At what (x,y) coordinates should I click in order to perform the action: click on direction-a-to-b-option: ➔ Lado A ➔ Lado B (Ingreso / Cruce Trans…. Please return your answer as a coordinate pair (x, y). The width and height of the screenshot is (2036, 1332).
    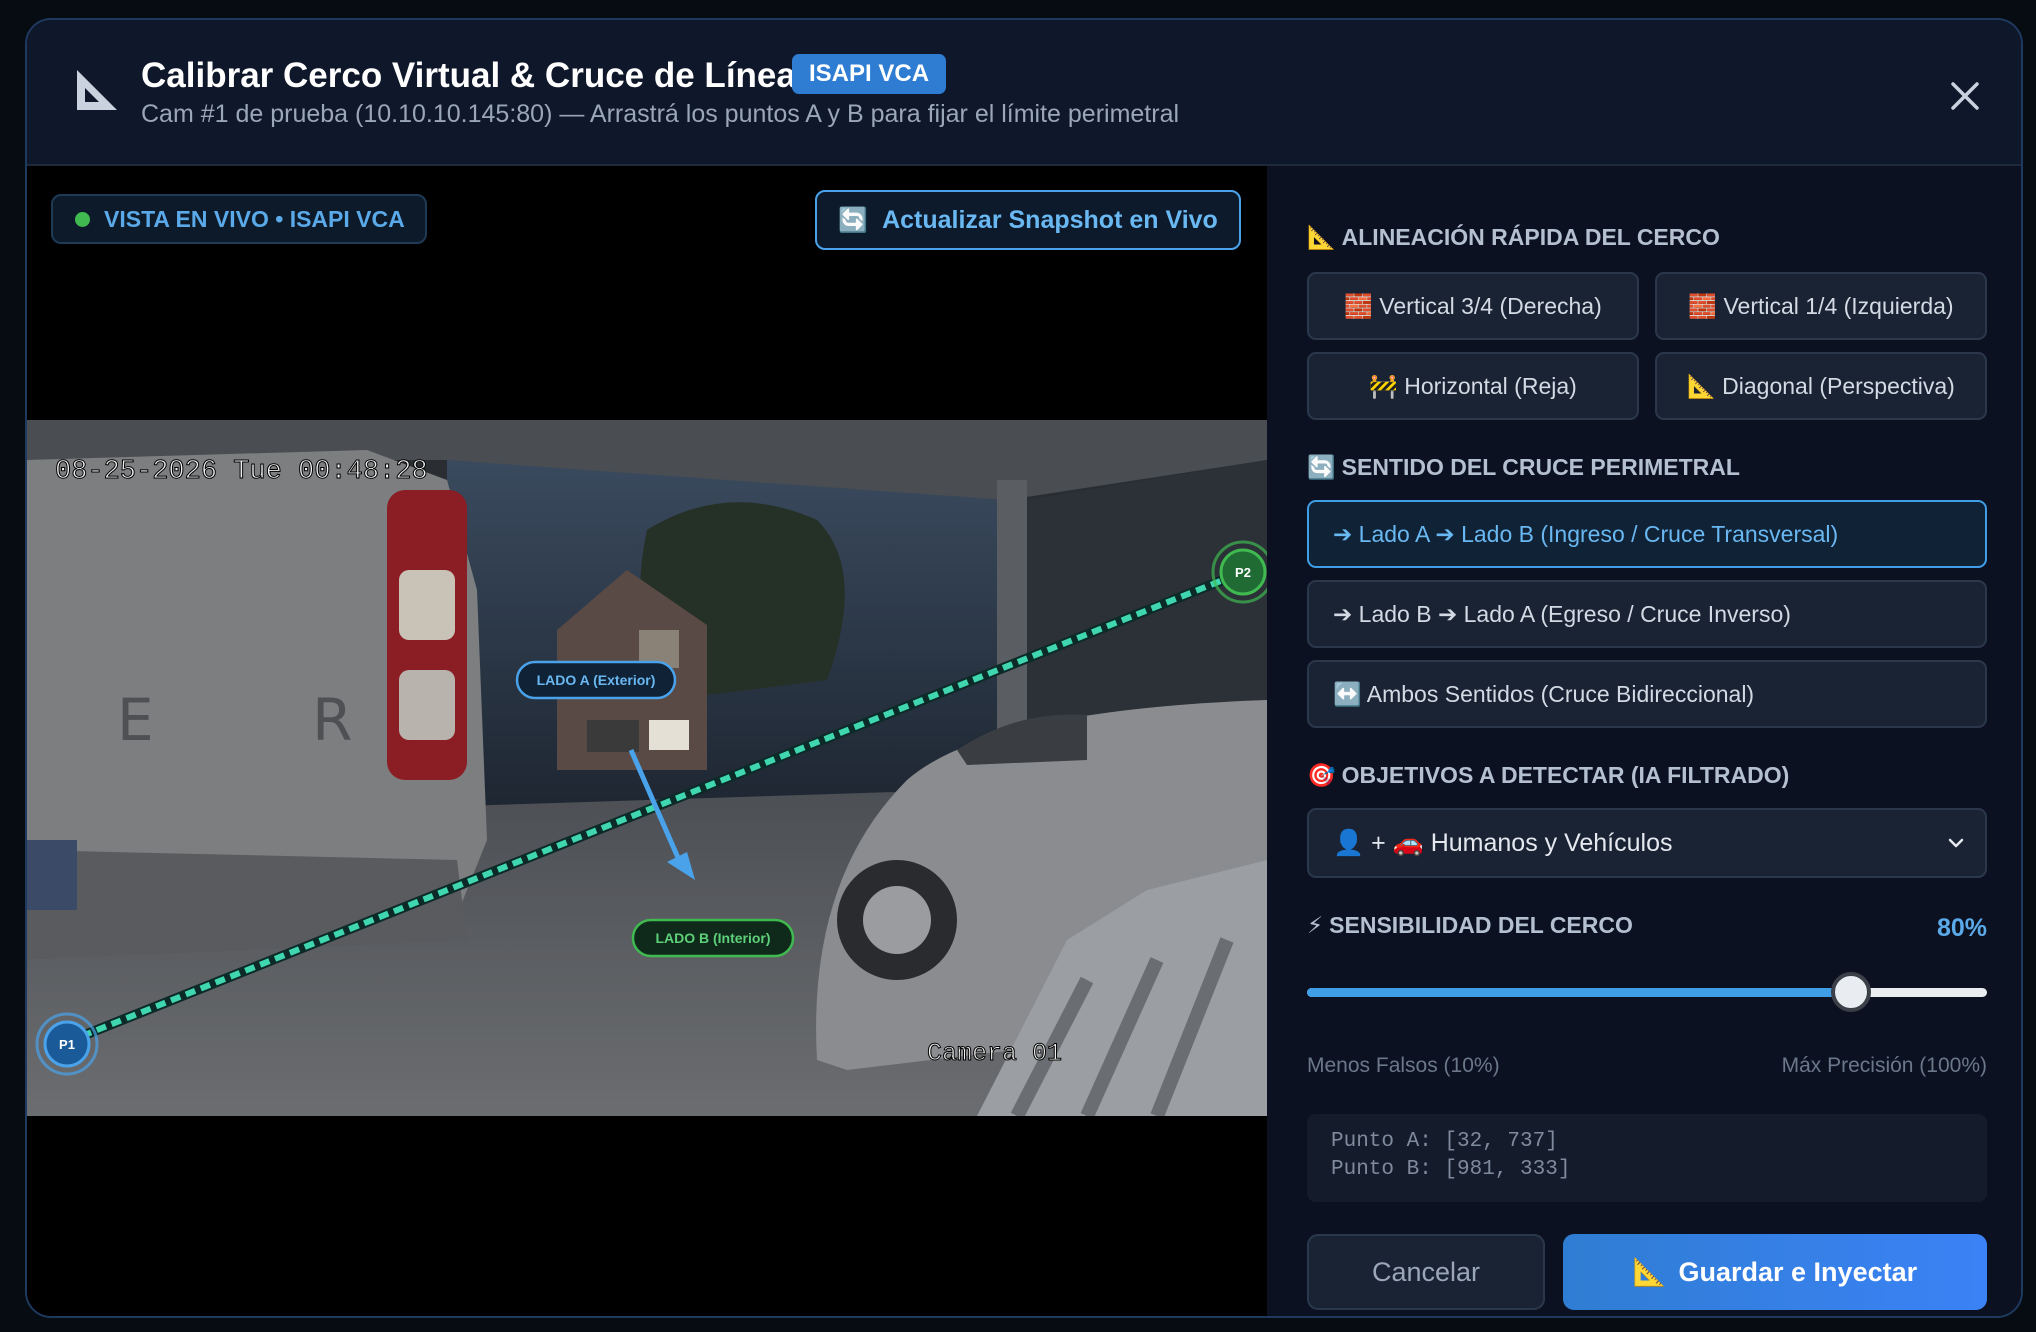
    Looking at the image, I should click on (1647, 534).